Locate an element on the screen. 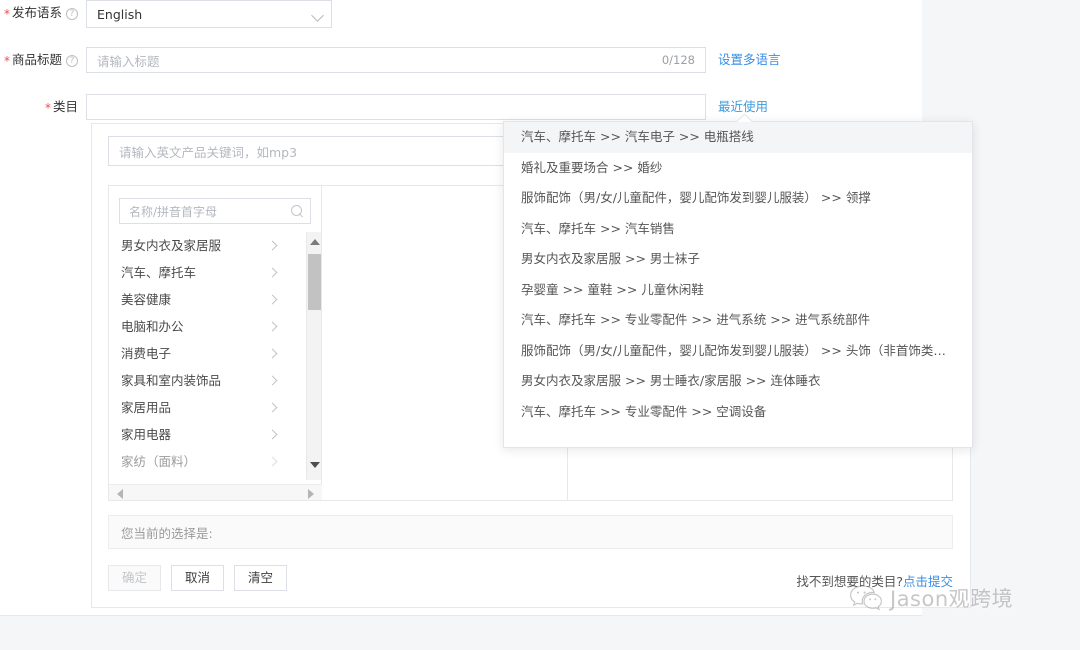  recent-category-item: 汽车、摩托车 >> 汽车电子 >> 电瓶搭线 is located at coordinates (738, 137).